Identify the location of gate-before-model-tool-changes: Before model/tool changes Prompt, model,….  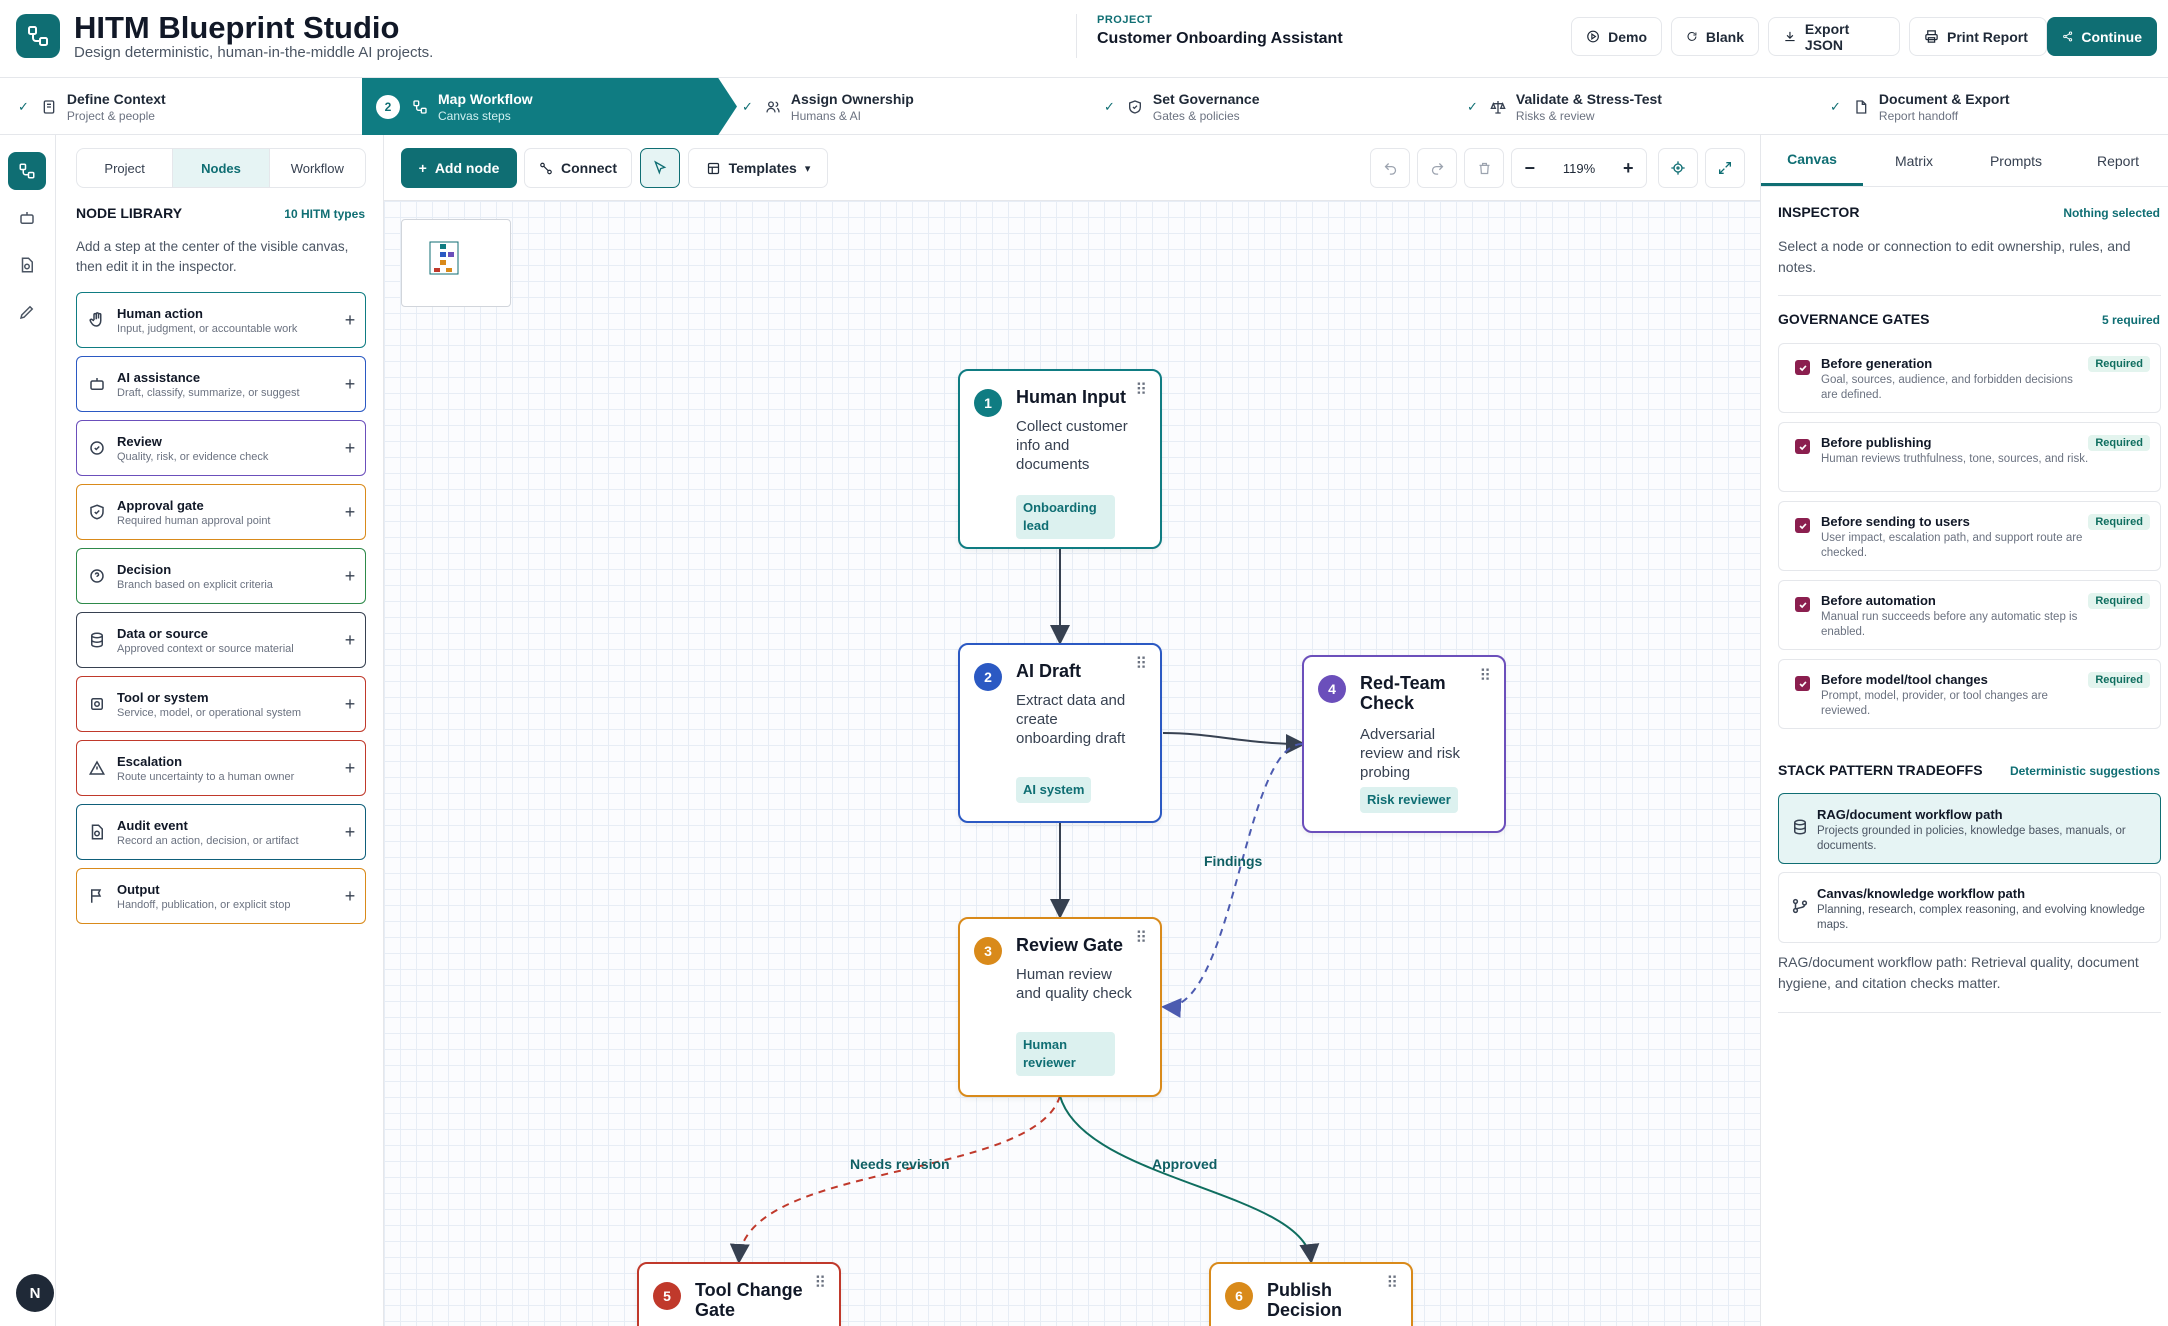
(1969, 694).